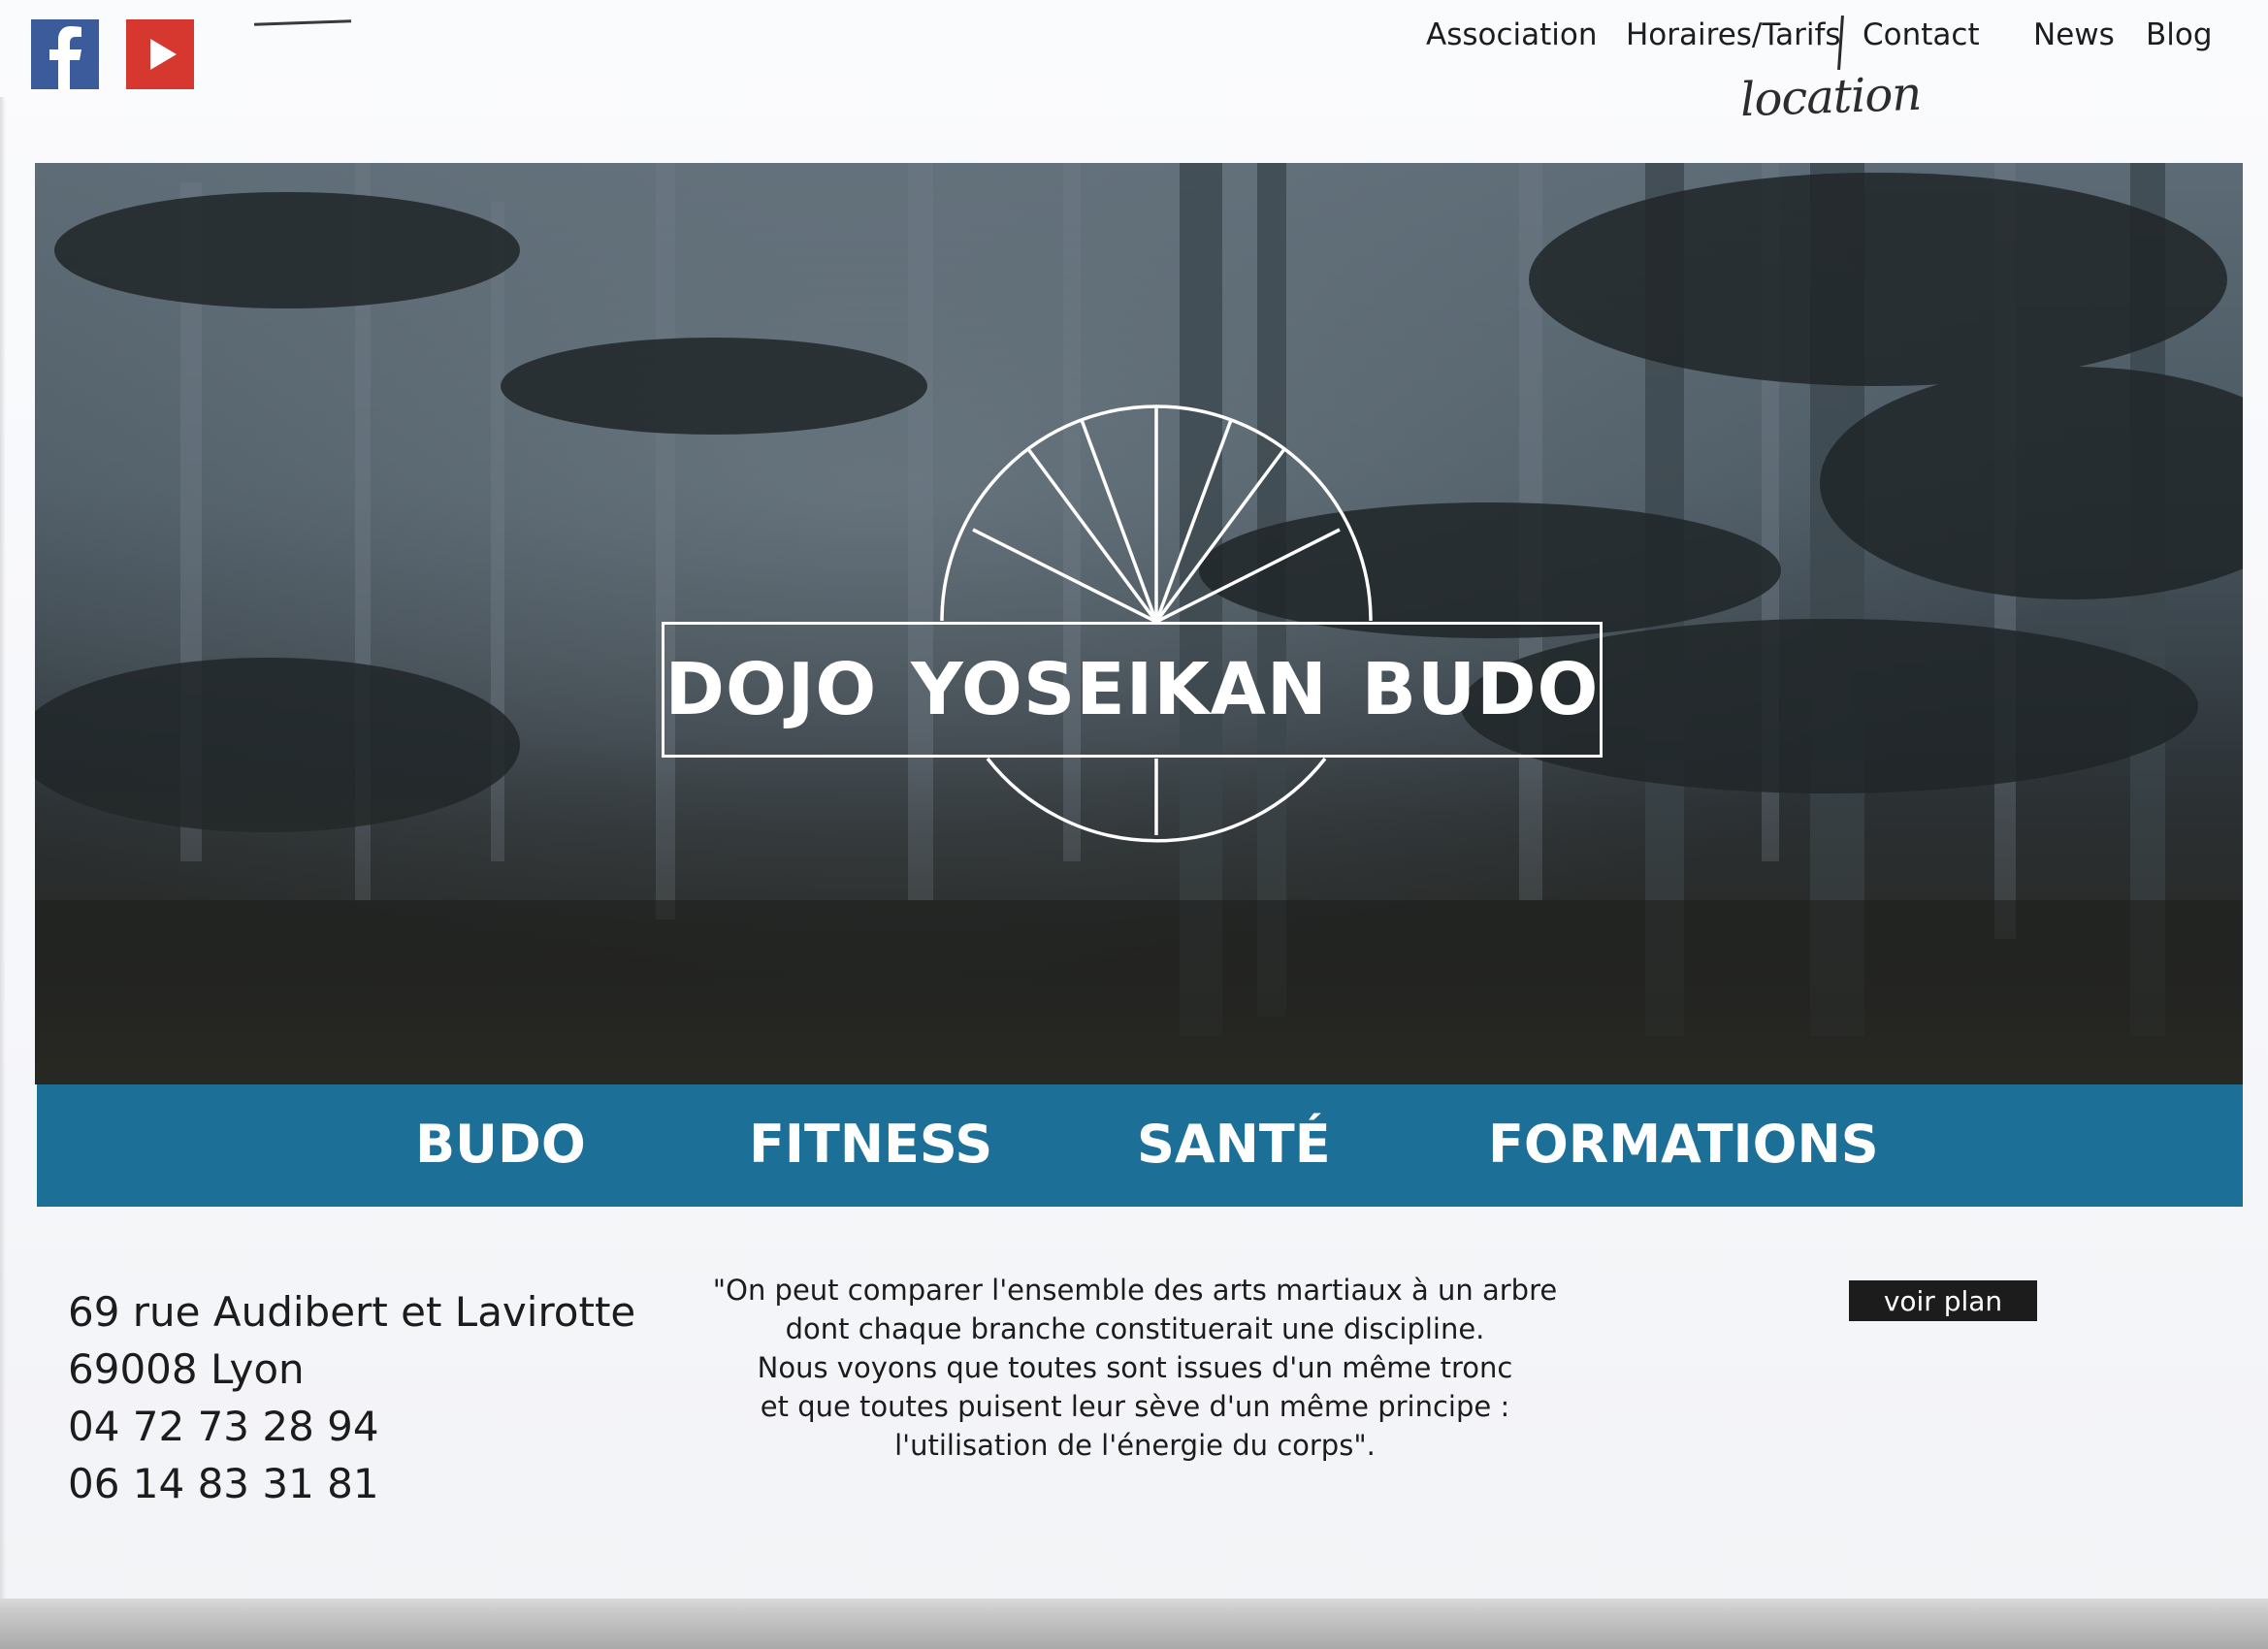 Image resolution: width=2268 pixels, height=1649 pixels. What do you see at coordinates (2074, 34) in the screenshot?
I see `nav-news: News` at bounding box center [2074, 34].